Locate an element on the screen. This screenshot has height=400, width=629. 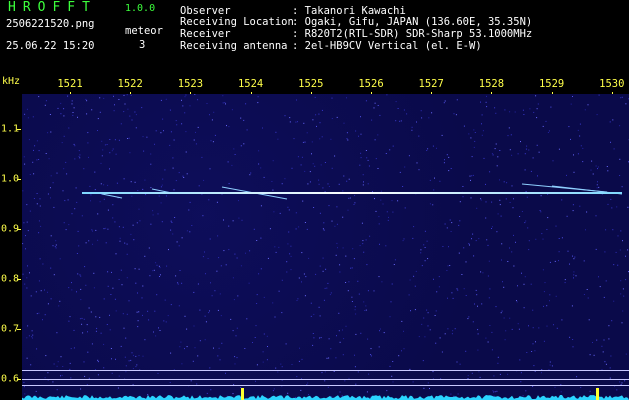
app-title: HROFFT is located at coordinates (52, 7).